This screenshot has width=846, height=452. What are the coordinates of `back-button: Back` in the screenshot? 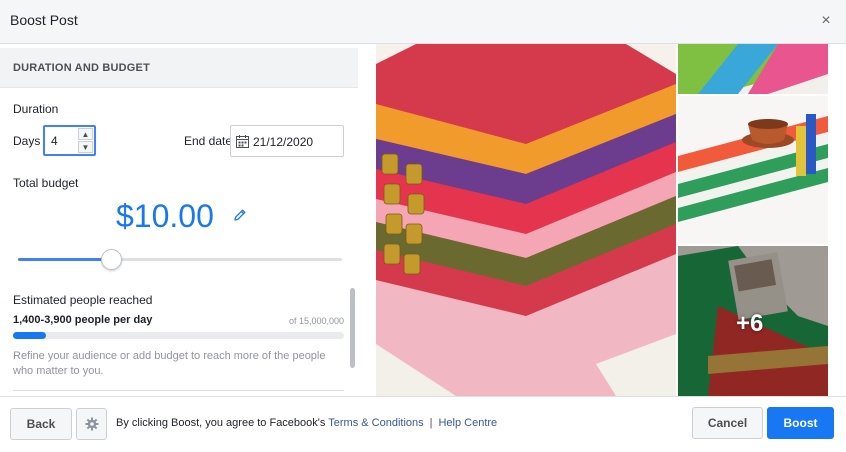 It's located at (41, 424).